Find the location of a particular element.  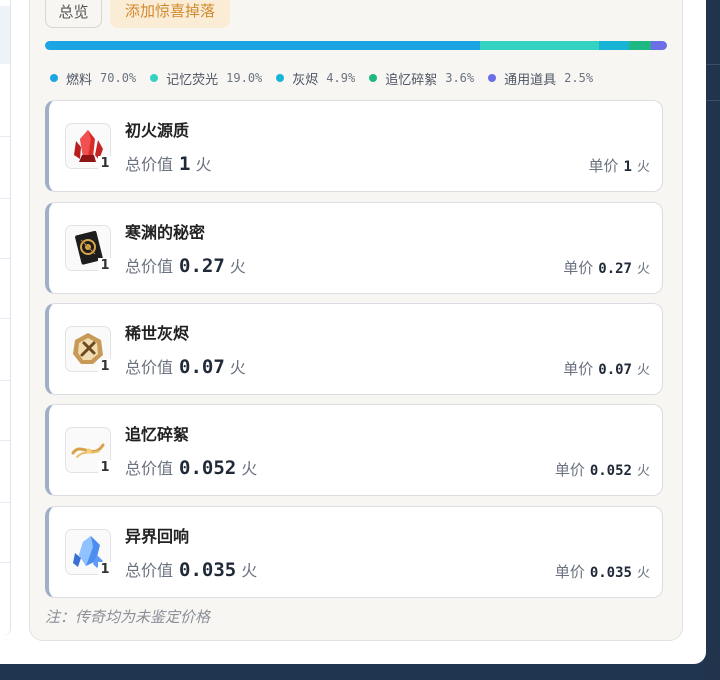

item-total-value: 总价值 0.07 火 is located at coordinates (185, 366).